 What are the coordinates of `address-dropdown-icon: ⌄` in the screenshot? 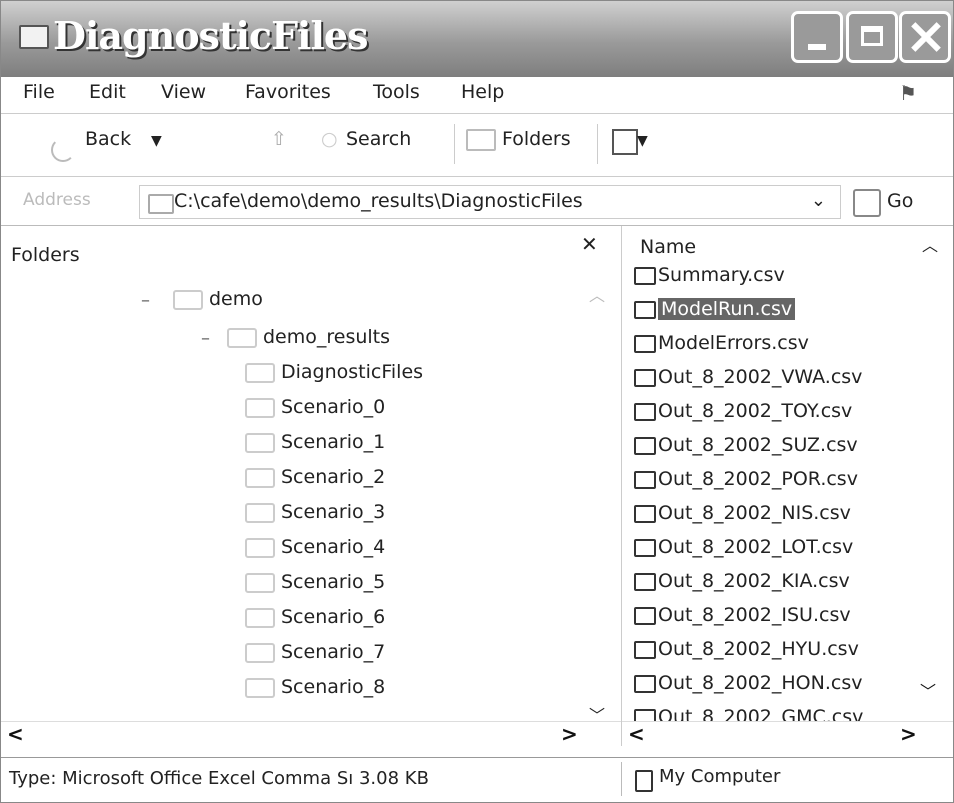 It's located at (818, 200).